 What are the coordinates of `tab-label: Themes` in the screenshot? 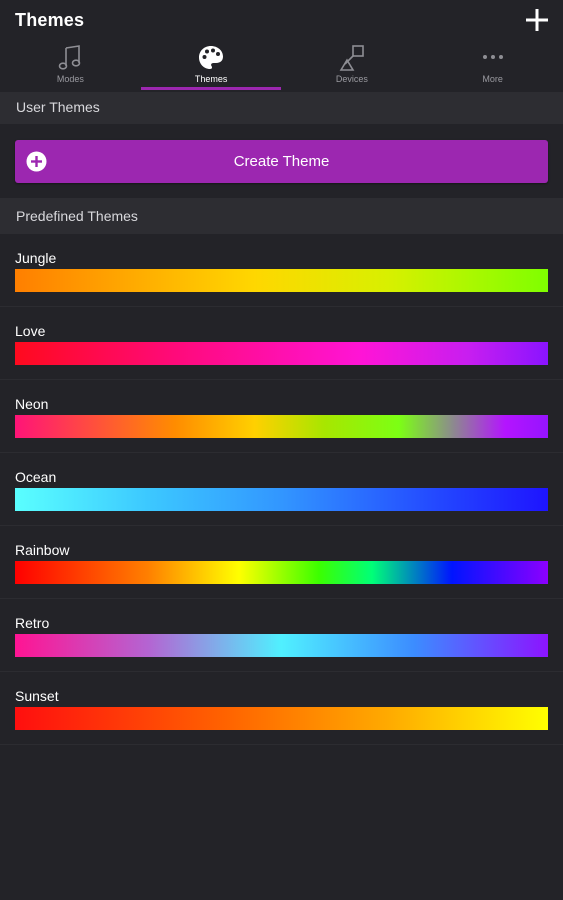 It's located at (211, 79).